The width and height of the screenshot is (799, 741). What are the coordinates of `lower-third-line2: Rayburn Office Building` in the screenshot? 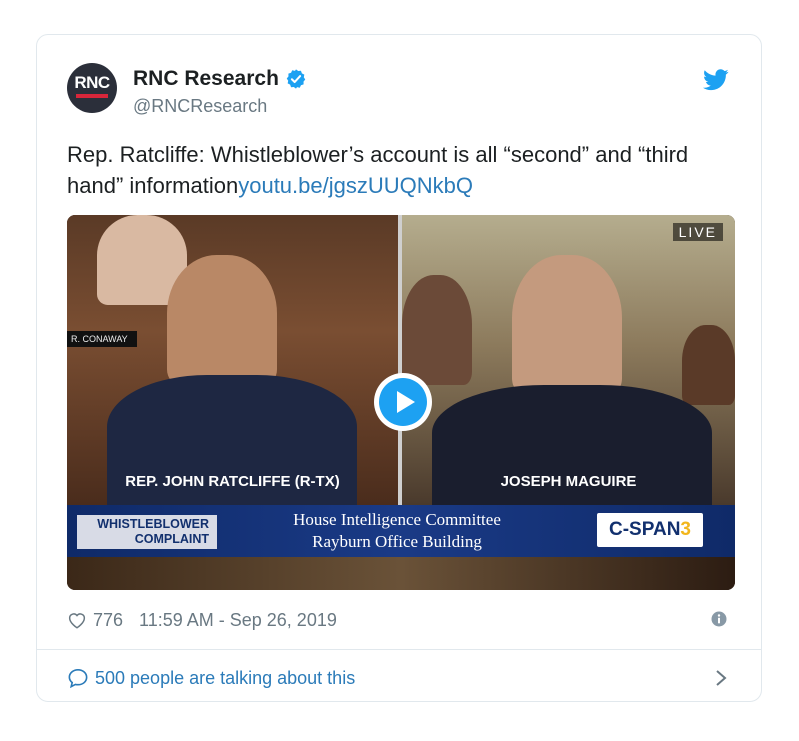 It's located at (397, 541).